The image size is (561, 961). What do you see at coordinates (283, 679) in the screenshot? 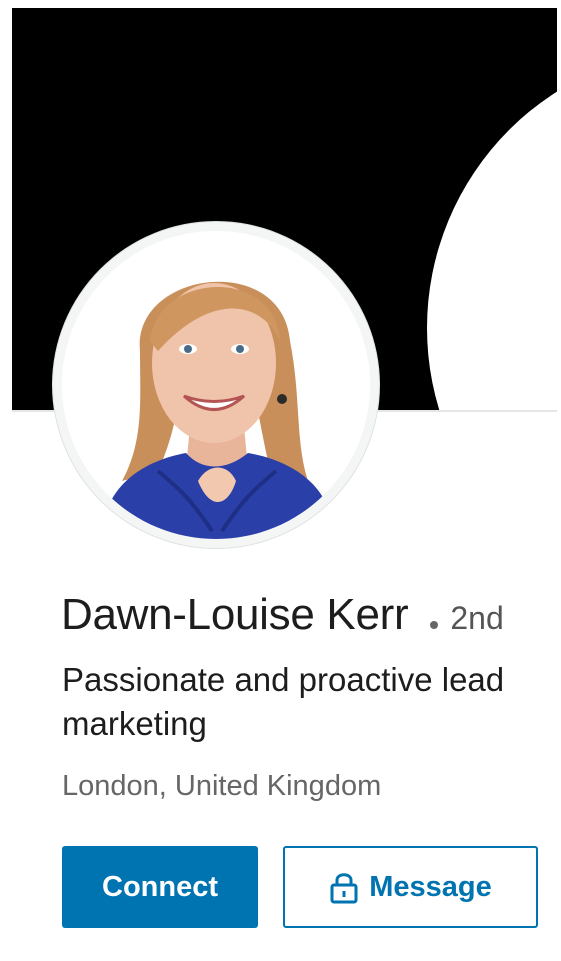
I see `headline-line-1: Passionate and proactive lead` at bounding box center [283, 679].